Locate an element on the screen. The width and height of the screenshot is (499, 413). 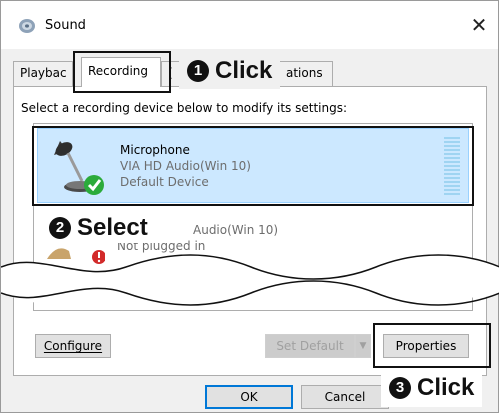
speaker-icon is located at coordinates (27, 26).